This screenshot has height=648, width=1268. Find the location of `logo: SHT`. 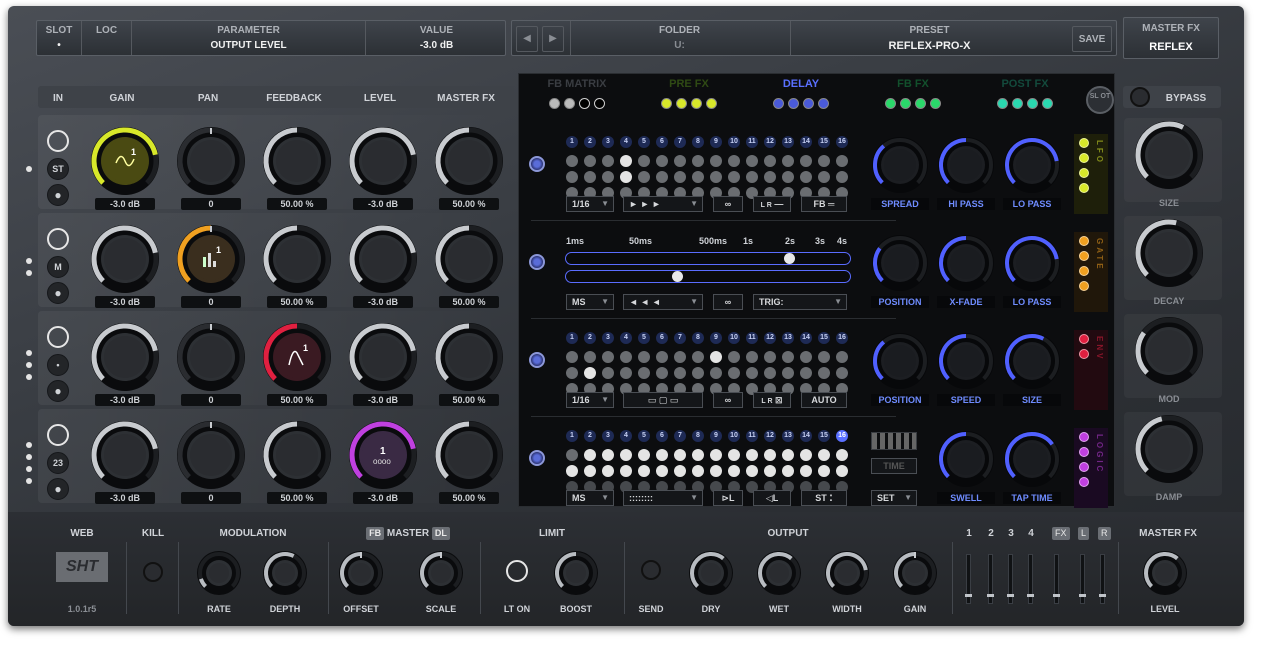

logo: SHT is located at coordinates (82, 567).